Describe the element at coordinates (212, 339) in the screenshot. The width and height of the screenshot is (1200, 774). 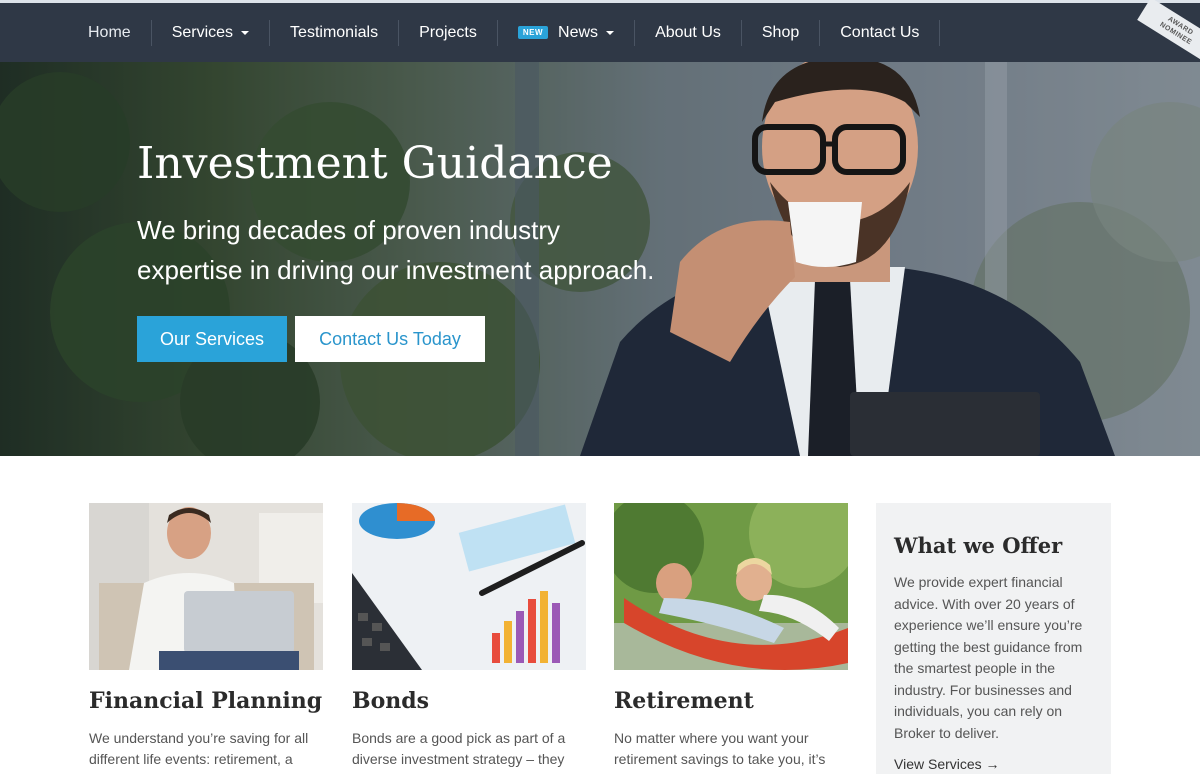
I see `our-services-button: Our Services` at that location.